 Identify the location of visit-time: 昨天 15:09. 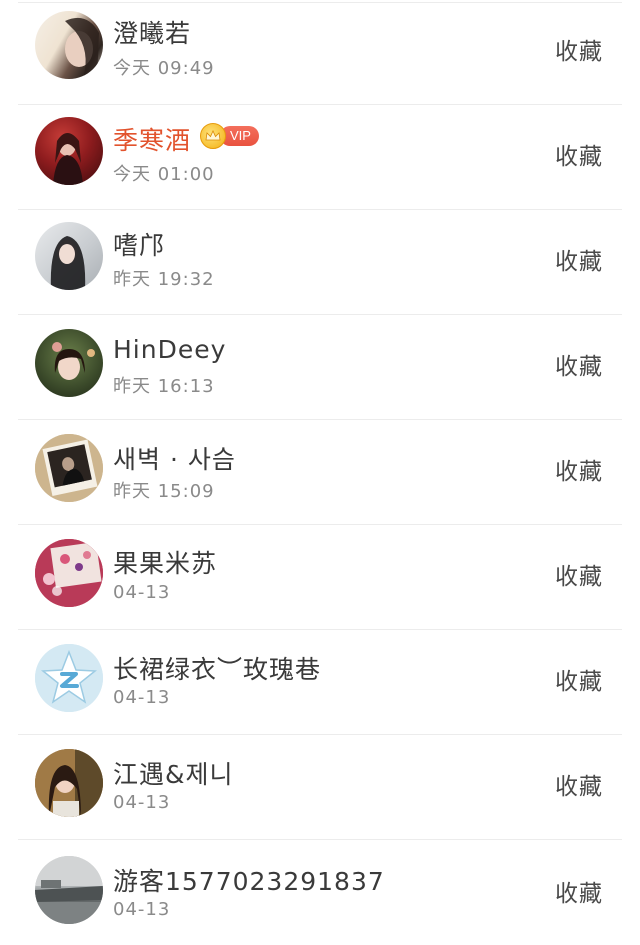
(164, 491).